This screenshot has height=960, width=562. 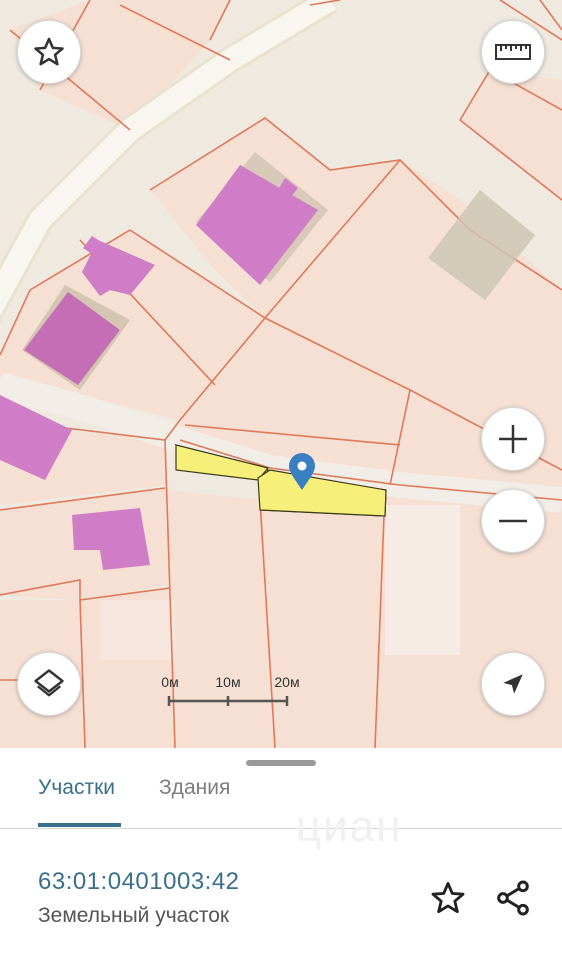 What do you see at coordinates (281, 811) in the screenshot?
I see `tab-bar: циан Участки Здания` at bounding box center [281, 811].